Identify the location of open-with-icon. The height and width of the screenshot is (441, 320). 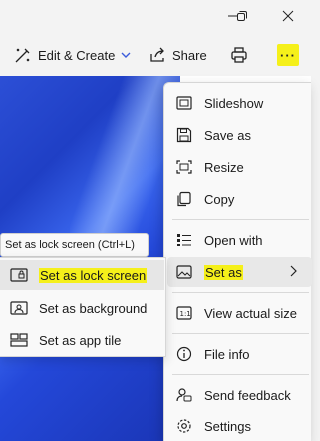
(184, 240).